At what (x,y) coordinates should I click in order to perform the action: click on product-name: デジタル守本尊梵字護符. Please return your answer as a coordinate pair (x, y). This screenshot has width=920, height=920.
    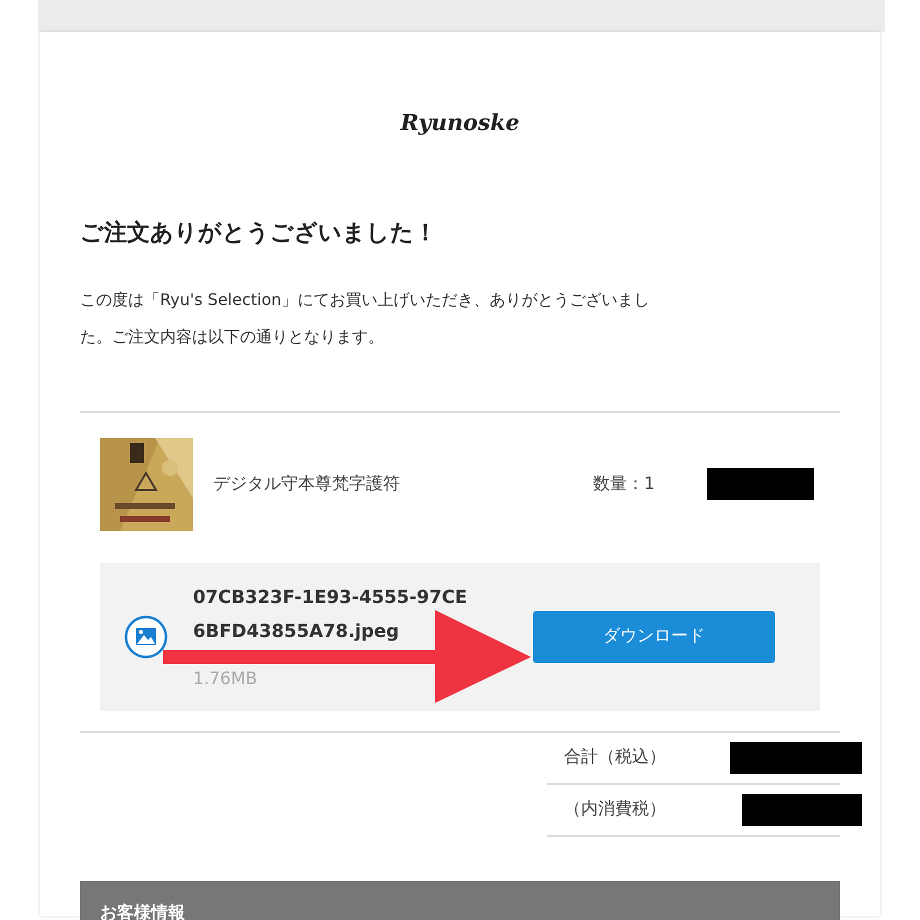
    Looking at the image, I should click on (307, 484).